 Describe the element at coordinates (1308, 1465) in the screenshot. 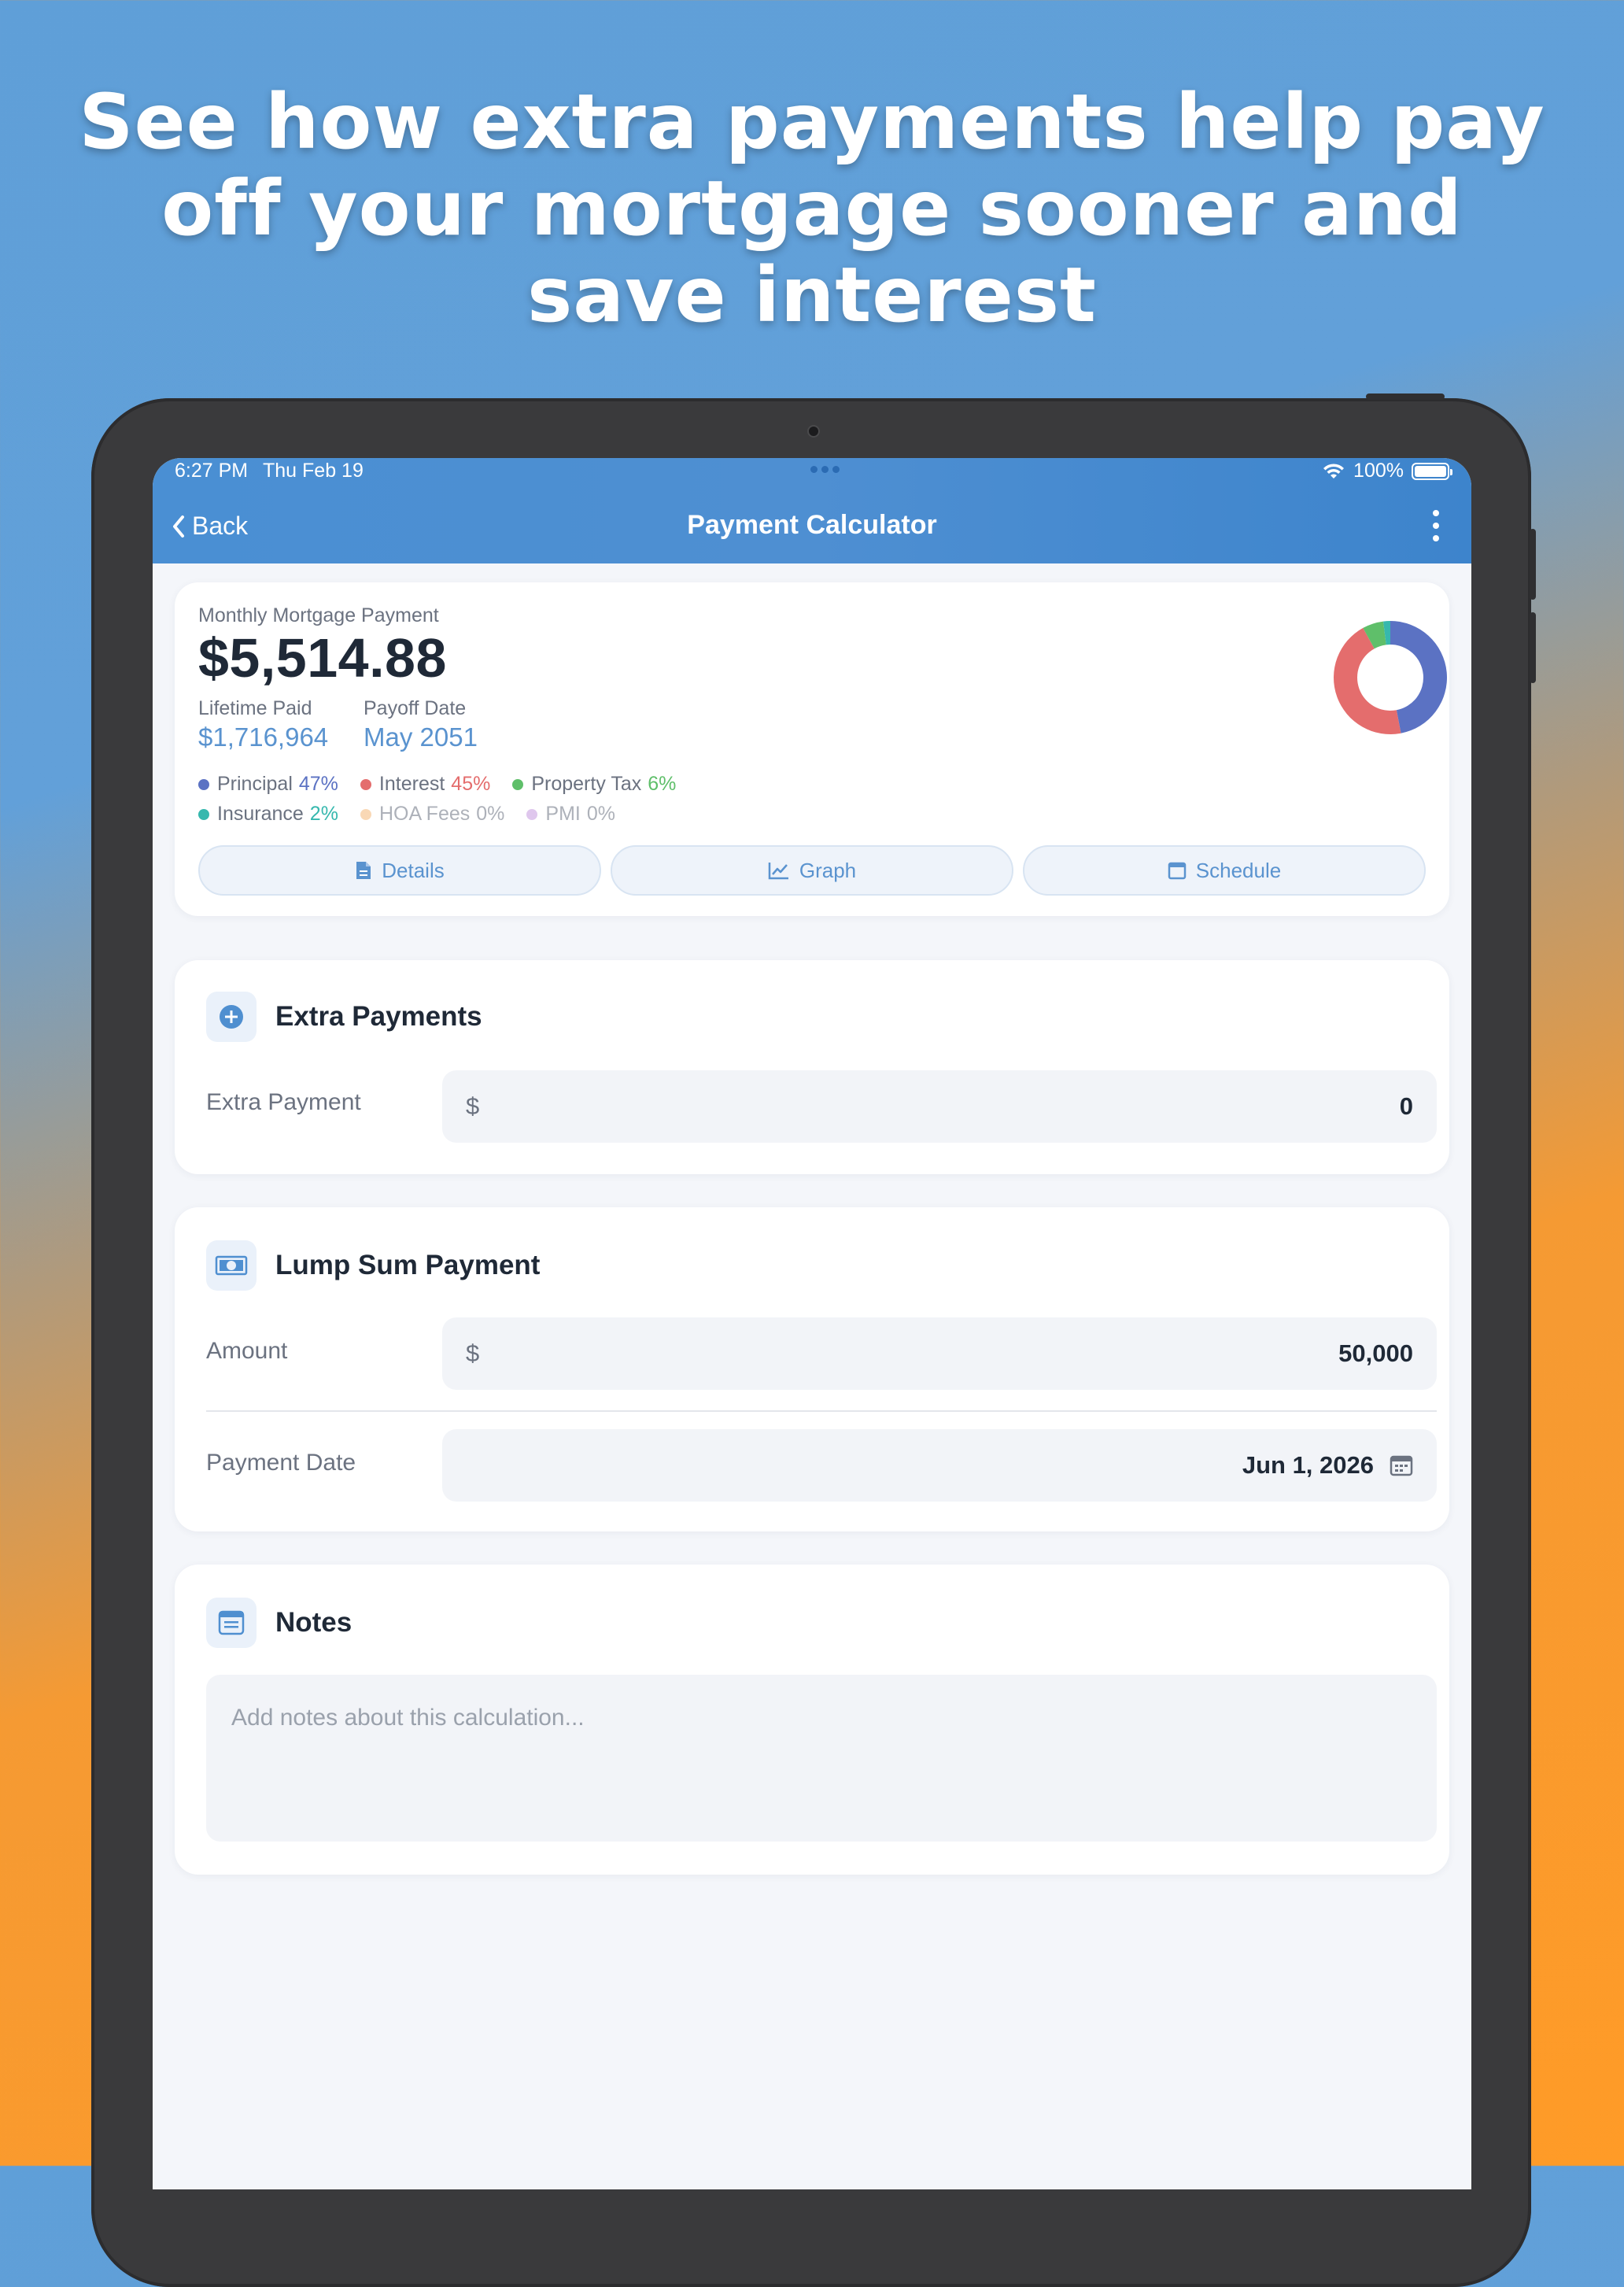

I see `payment-date-value: Jun 1, 2026` at that location.